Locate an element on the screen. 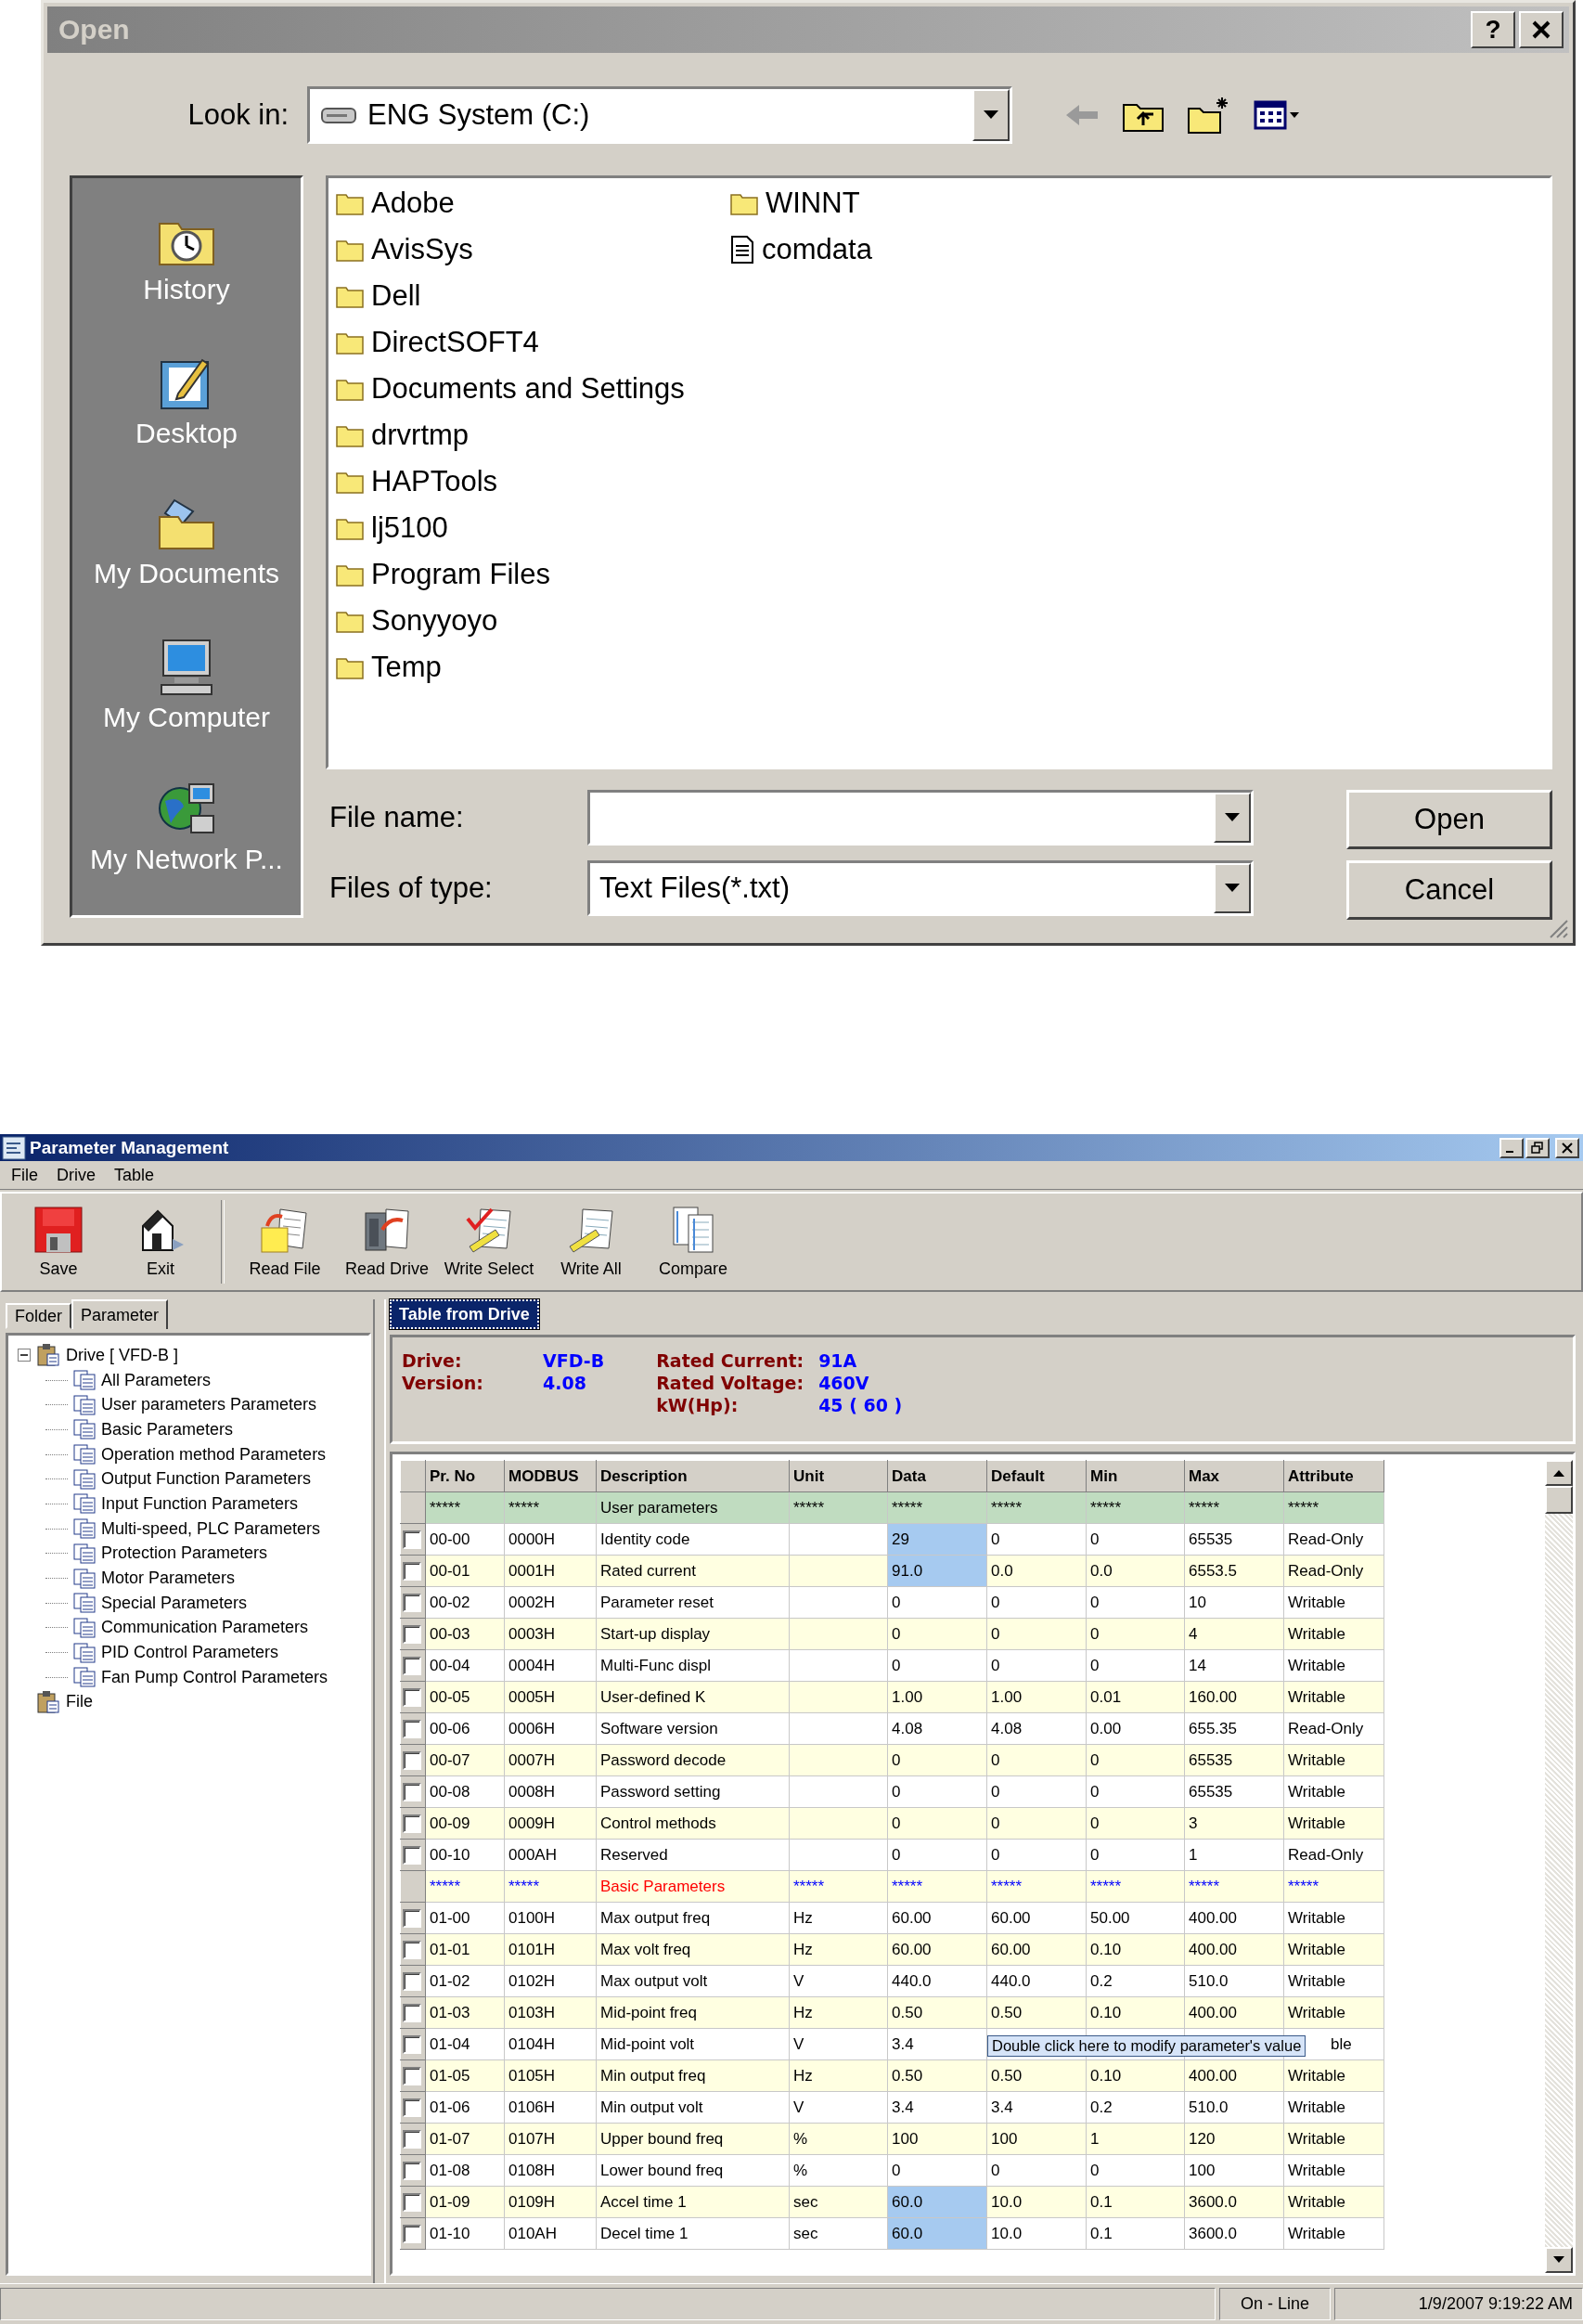 The height and width of the screenshot is (2324, 1583). tree-item: File is located at coordinates (79, 1702).